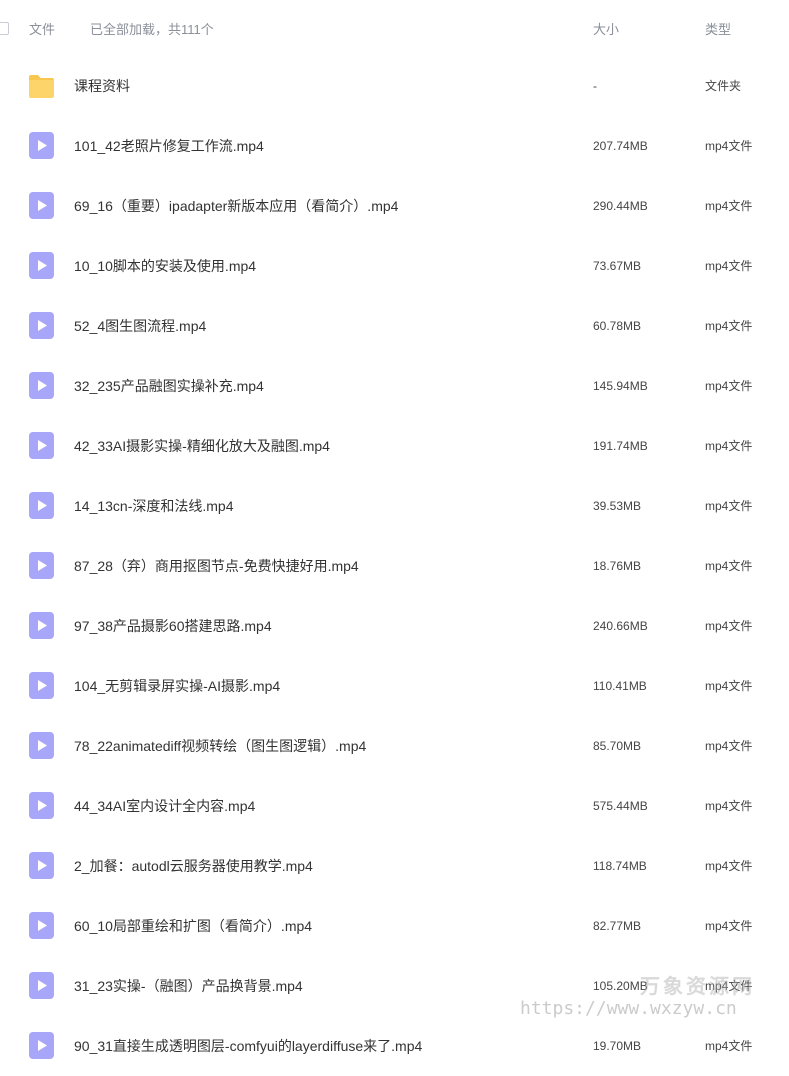 This screenshot has height=1076, width=789. What do you see at coordinates (193, 866) in the screenshot?
I see `file-name: 2_加餐：autodl云服务器使用教学.mp4` at bounding box center [193, 866].